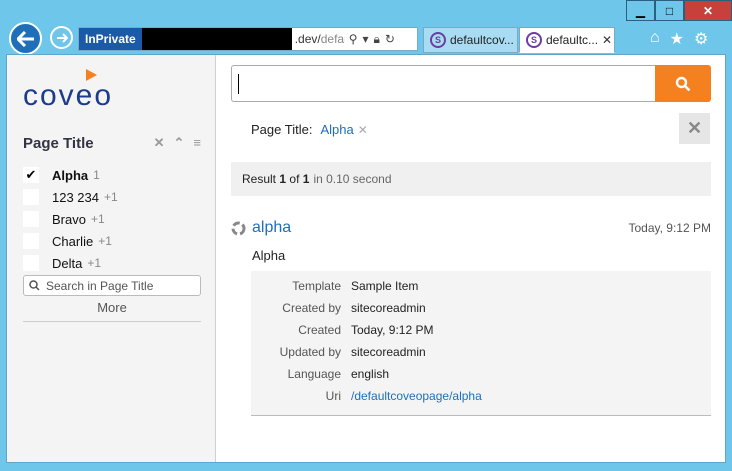 Image resolution: width=732 pixels, height=471 pixels. I want to click on detail-row-uri: Uri /defaultcoveopage/alpha, so click(403, 396).